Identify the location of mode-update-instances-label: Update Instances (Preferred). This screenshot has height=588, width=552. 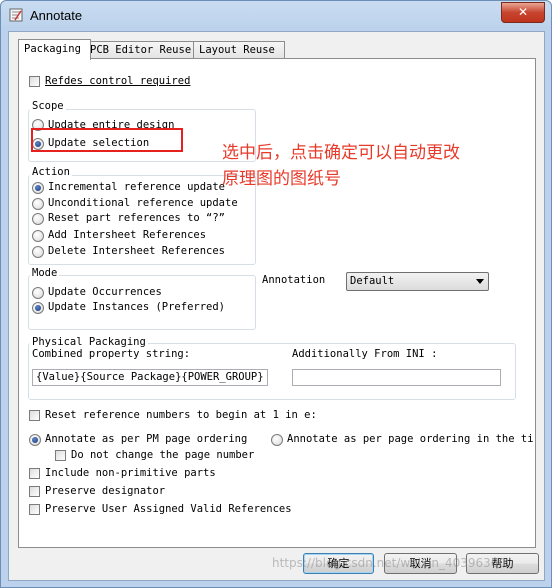
(137, 307).